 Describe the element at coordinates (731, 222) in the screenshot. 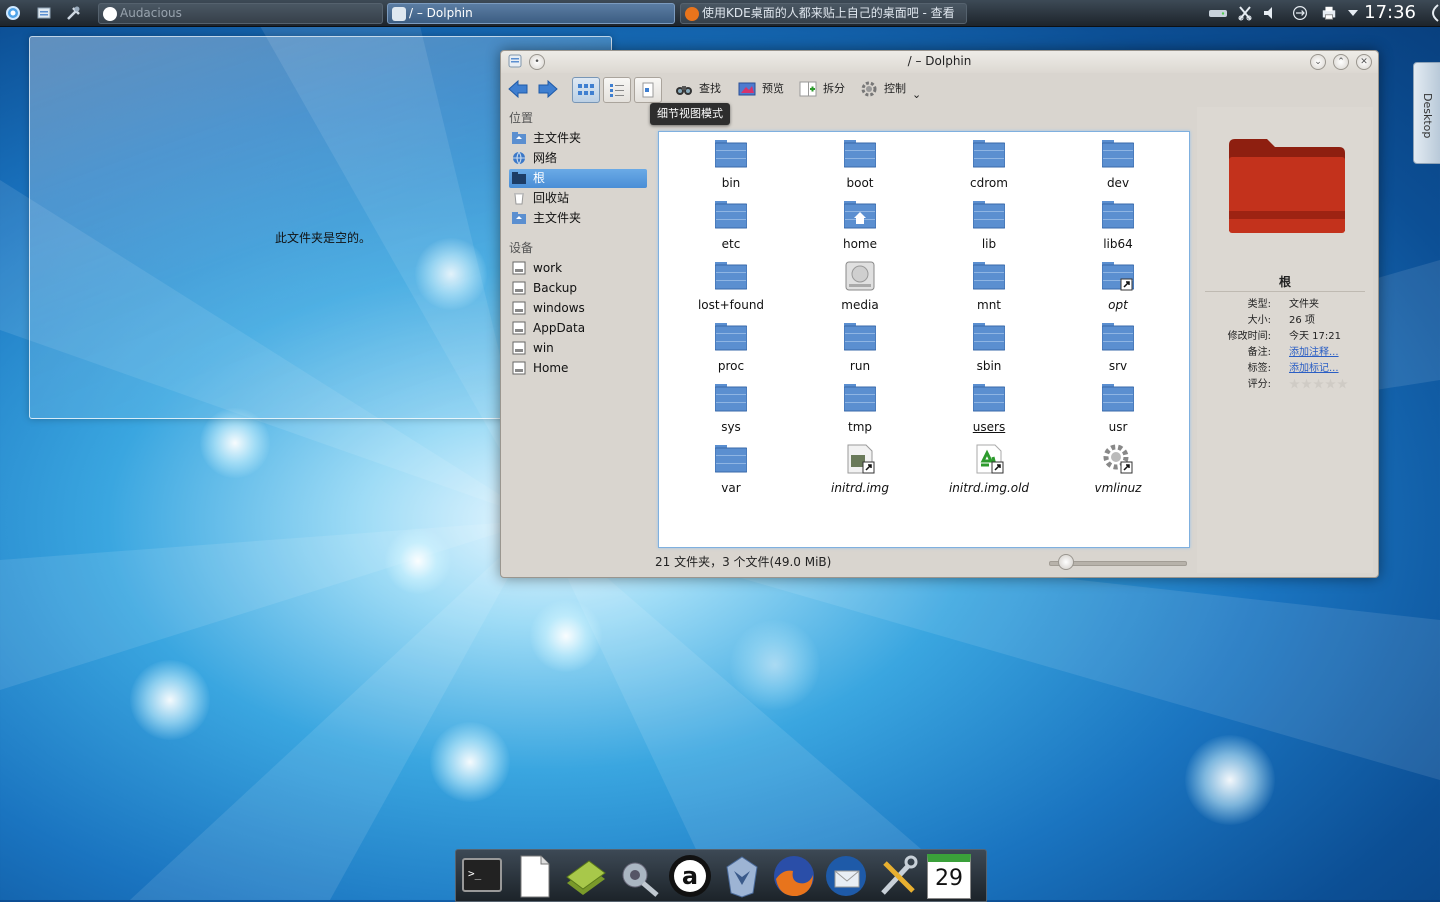

I see `file-item-etc: etc` at that location.